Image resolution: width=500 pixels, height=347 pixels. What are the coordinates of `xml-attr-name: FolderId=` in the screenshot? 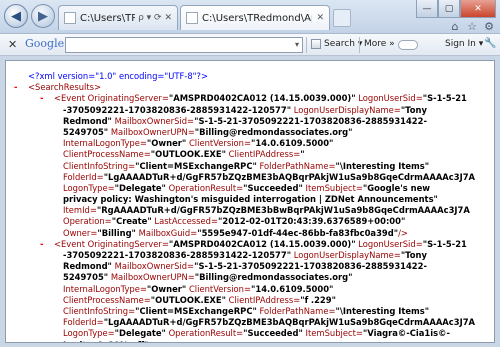 It's located at (83, 322).